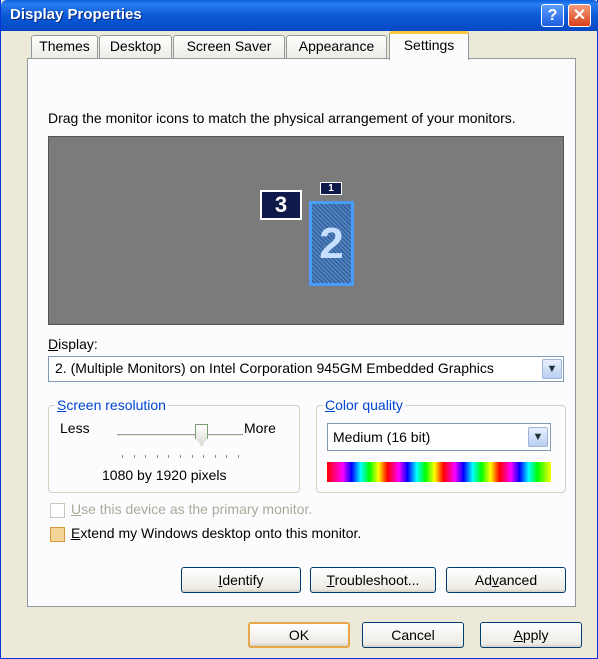 This screenshot has width=598, height=659. Describe the element at coordinates (229, 46) in the screenshot. I see `tab-screen-saver: Screen Saver` at that location.